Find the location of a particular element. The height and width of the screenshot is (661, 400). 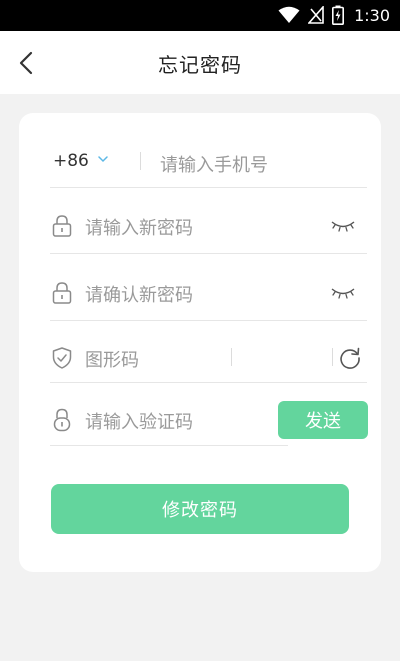

status-bar: 1:30 is located at coordinates (200, 15).